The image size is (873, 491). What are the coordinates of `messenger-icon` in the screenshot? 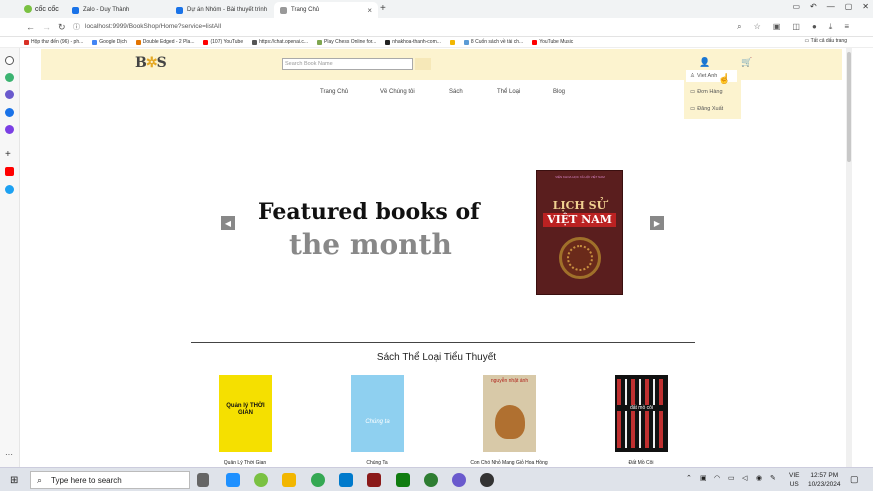 It's located at (9, 94).